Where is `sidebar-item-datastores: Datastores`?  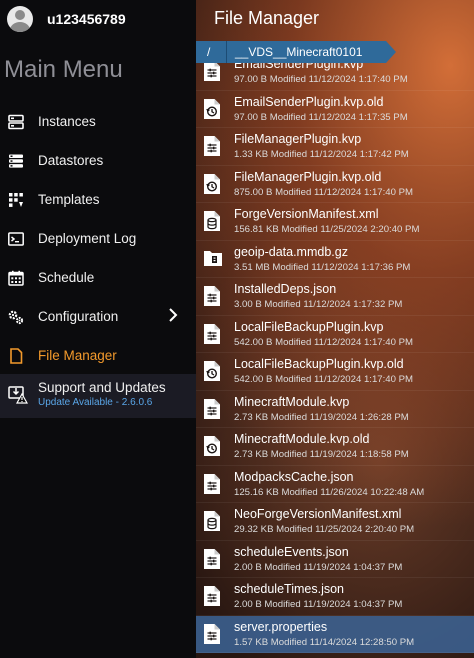 sidebar-item-datastores: Datastores is located at coordinates (98, 160).